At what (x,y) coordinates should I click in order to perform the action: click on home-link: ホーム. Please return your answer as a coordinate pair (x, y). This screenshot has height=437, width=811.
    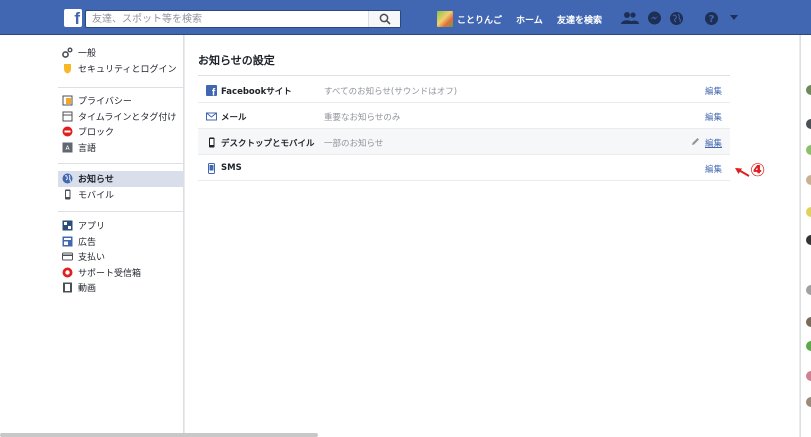
    Looking at the image, I should click on (529, 19).